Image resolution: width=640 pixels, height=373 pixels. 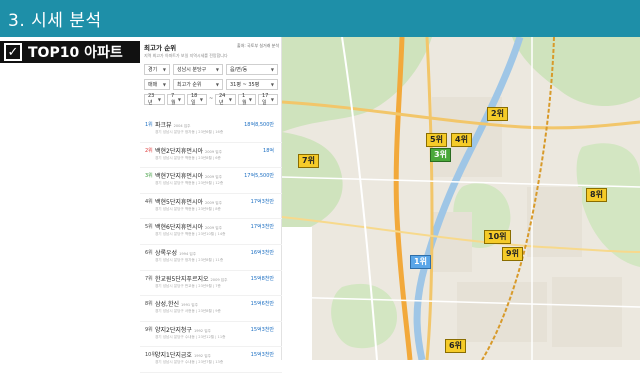 I want to click on end-year-select: 24년 ▼, so click(x=225, y=99).